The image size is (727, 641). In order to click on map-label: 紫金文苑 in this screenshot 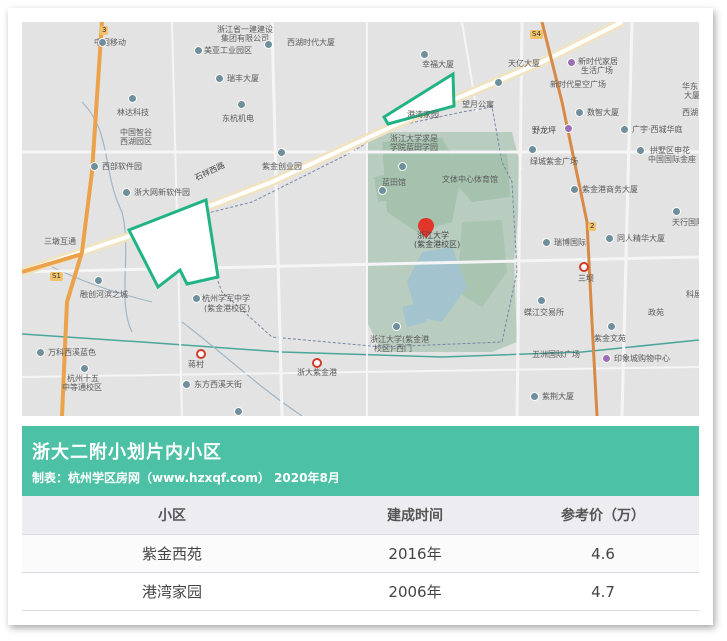, I will do `click(610, 338)`.